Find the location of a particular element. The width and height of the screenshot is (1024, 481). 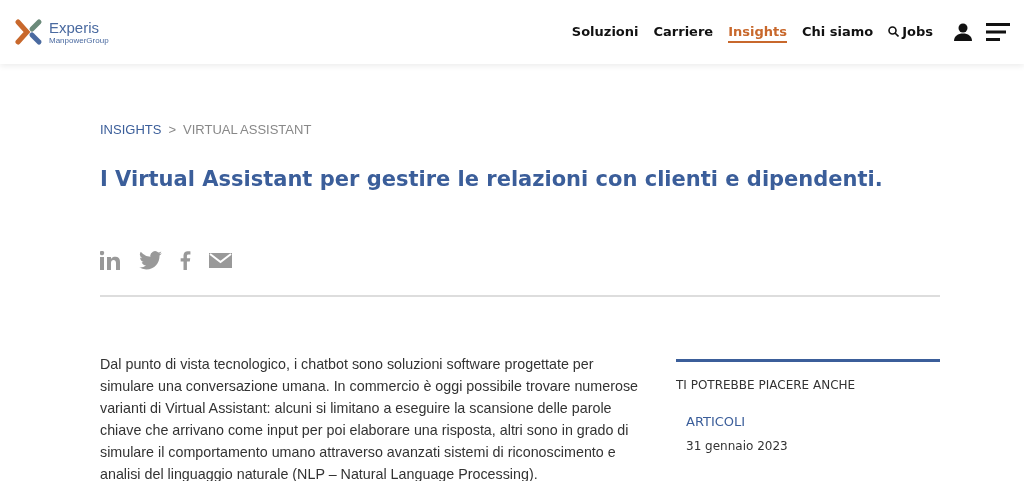

bird-icon is located at coordinates (150, 260).